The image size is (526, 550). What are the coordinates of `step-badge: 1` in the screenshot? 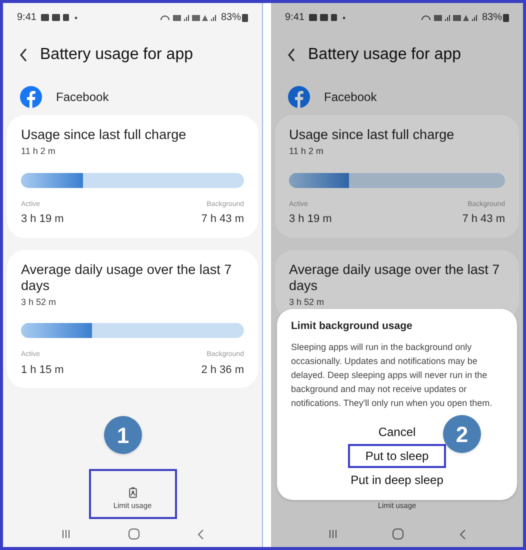 It's located at (123, 435).